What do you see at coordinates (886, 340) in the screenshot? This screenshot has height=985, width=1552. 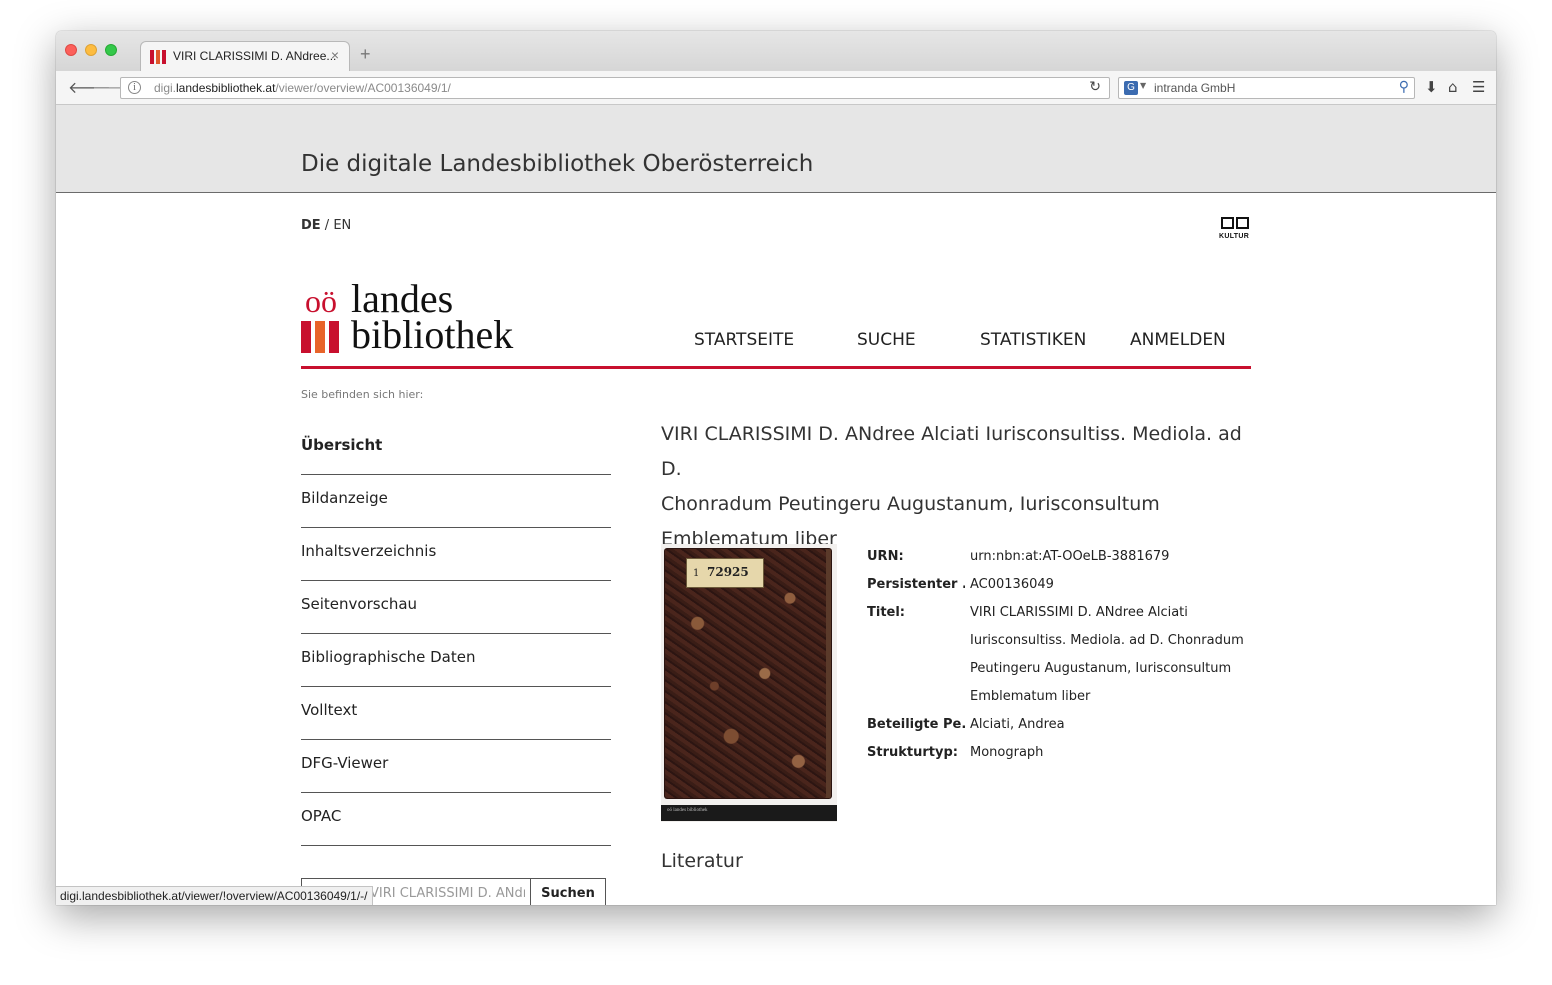 I see `nav-suche: SUCHE` at bounding box center [886, 340].